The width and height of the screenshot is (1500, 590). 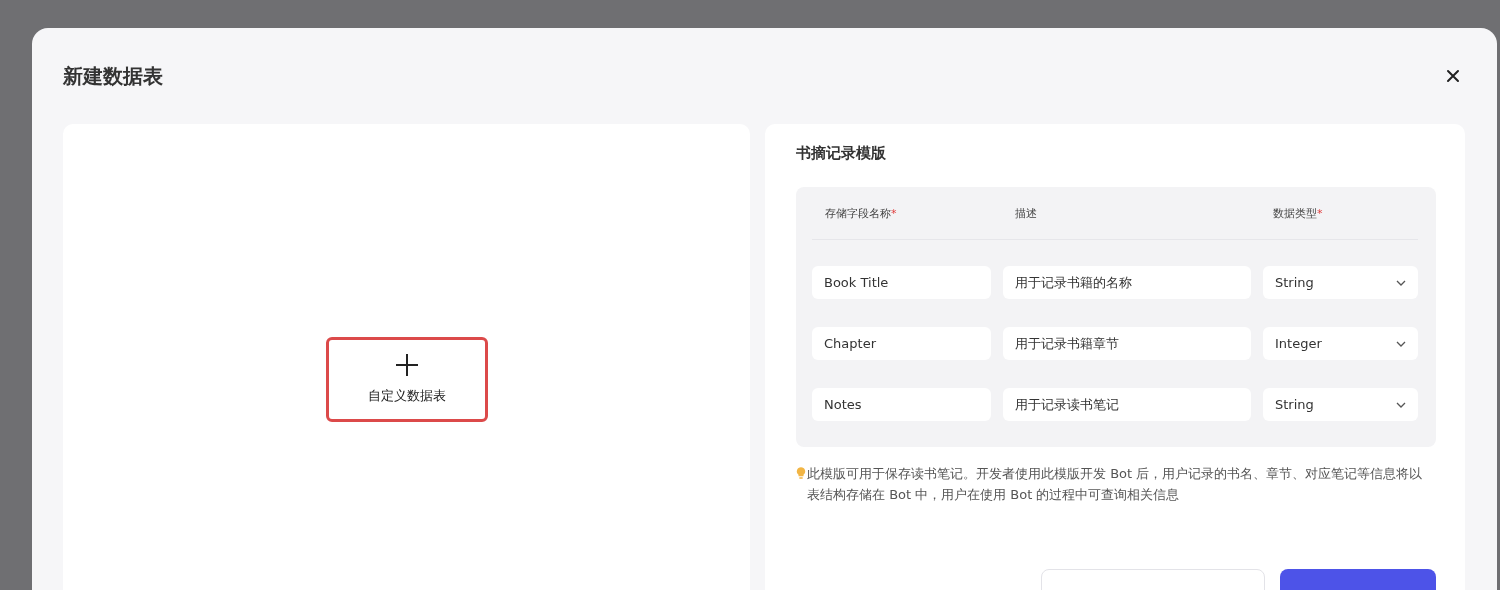 What do you see at coordinates (406, 365) in the screenshot?
I see `plus-icon` at bounding box center [406, 365].